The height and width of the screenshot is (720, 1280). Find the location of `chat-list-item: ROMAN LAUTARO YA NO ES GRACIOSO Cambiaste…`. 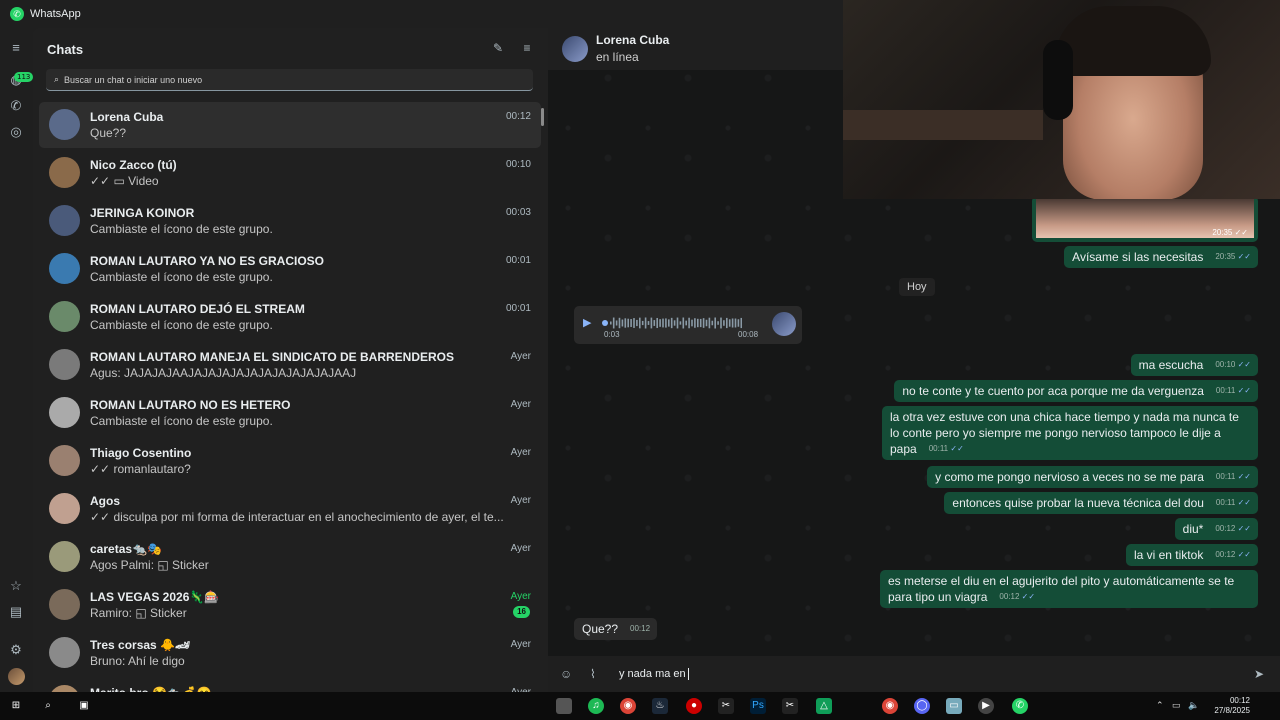

chat-list-item: ROMAN LAUTARO YA NO ES GRACIOSO Cambiaste… is located at coordinates (290, 269).